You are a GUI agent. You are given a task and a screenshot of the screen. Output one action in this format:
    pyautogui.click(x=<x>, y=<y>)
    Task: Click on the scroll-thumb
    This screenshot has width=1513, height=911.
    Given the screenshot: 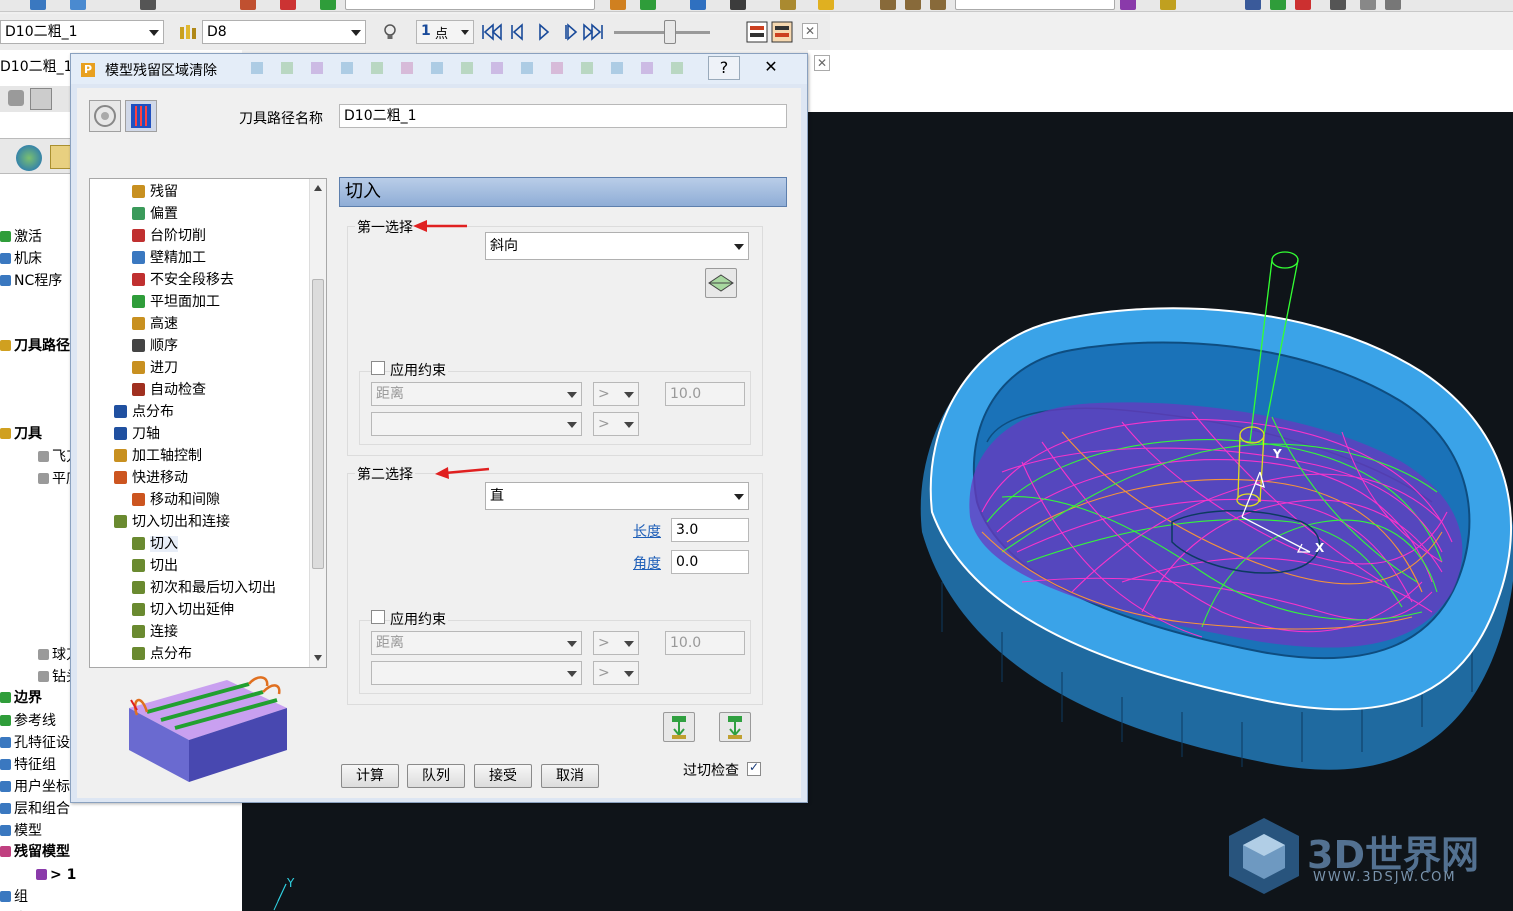 What is the action you would take?
    pyautogui.click(x=318, y=424)
    